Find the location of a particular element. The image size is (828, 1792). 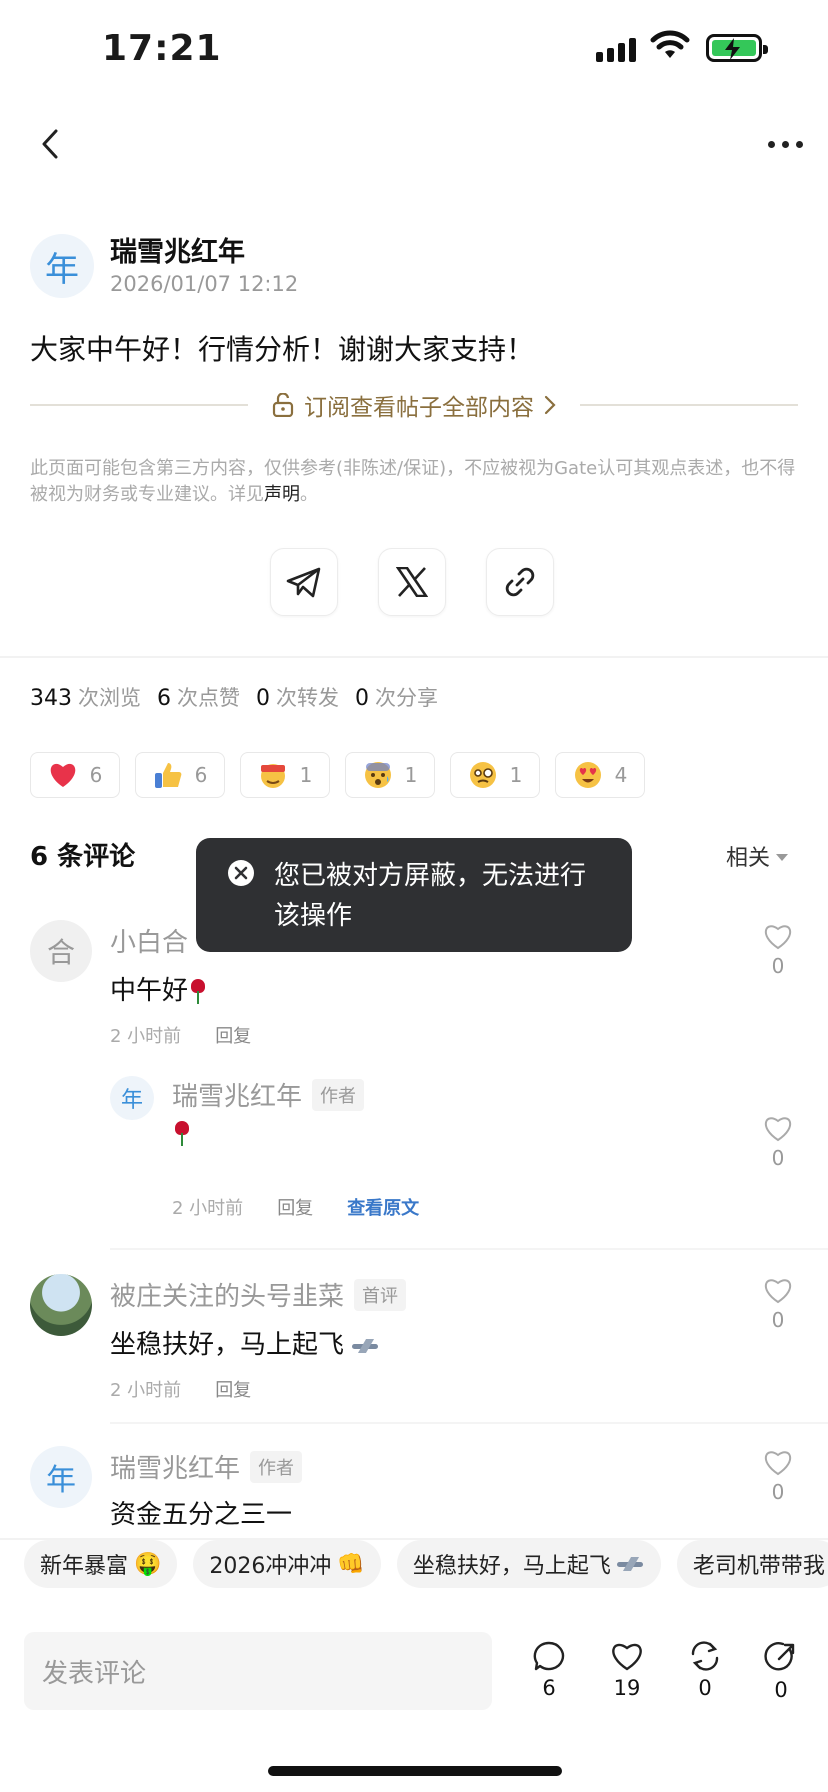

comment-avatar is located at coordinates (61, 1305).